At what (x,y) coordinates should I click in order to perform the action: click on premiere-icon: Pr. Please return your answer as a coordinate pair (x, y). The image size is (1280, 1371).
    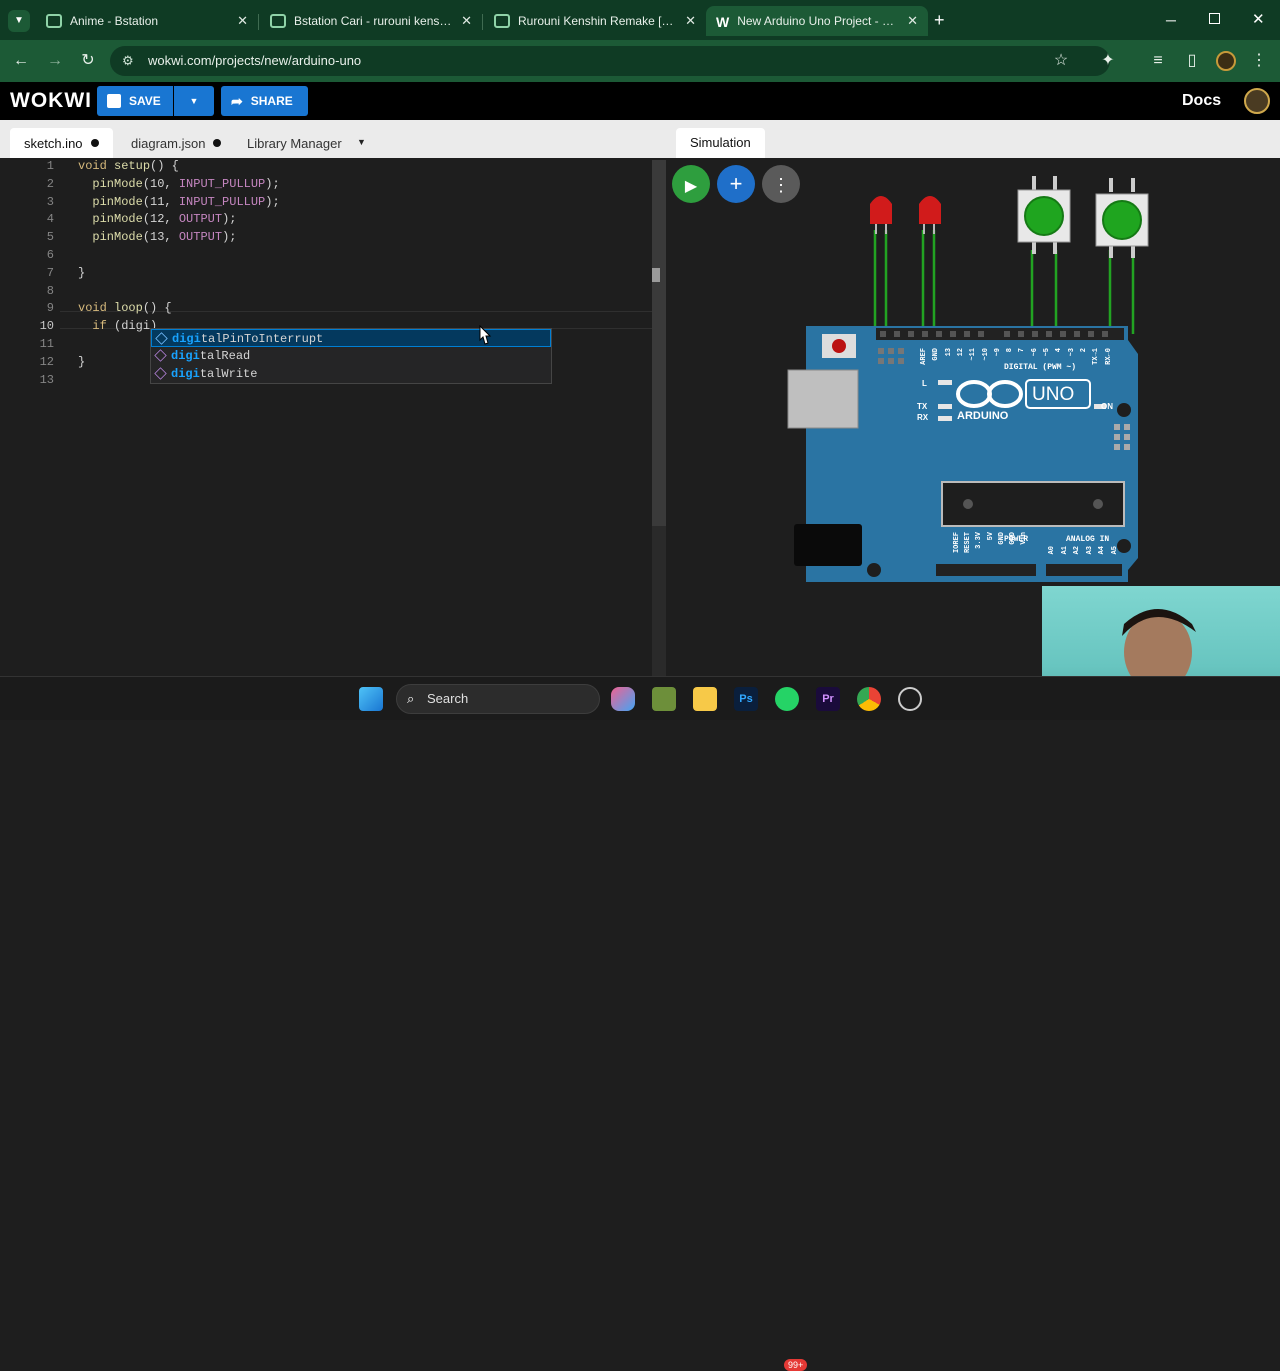
    Looking at the image, I should click on (828, 699).